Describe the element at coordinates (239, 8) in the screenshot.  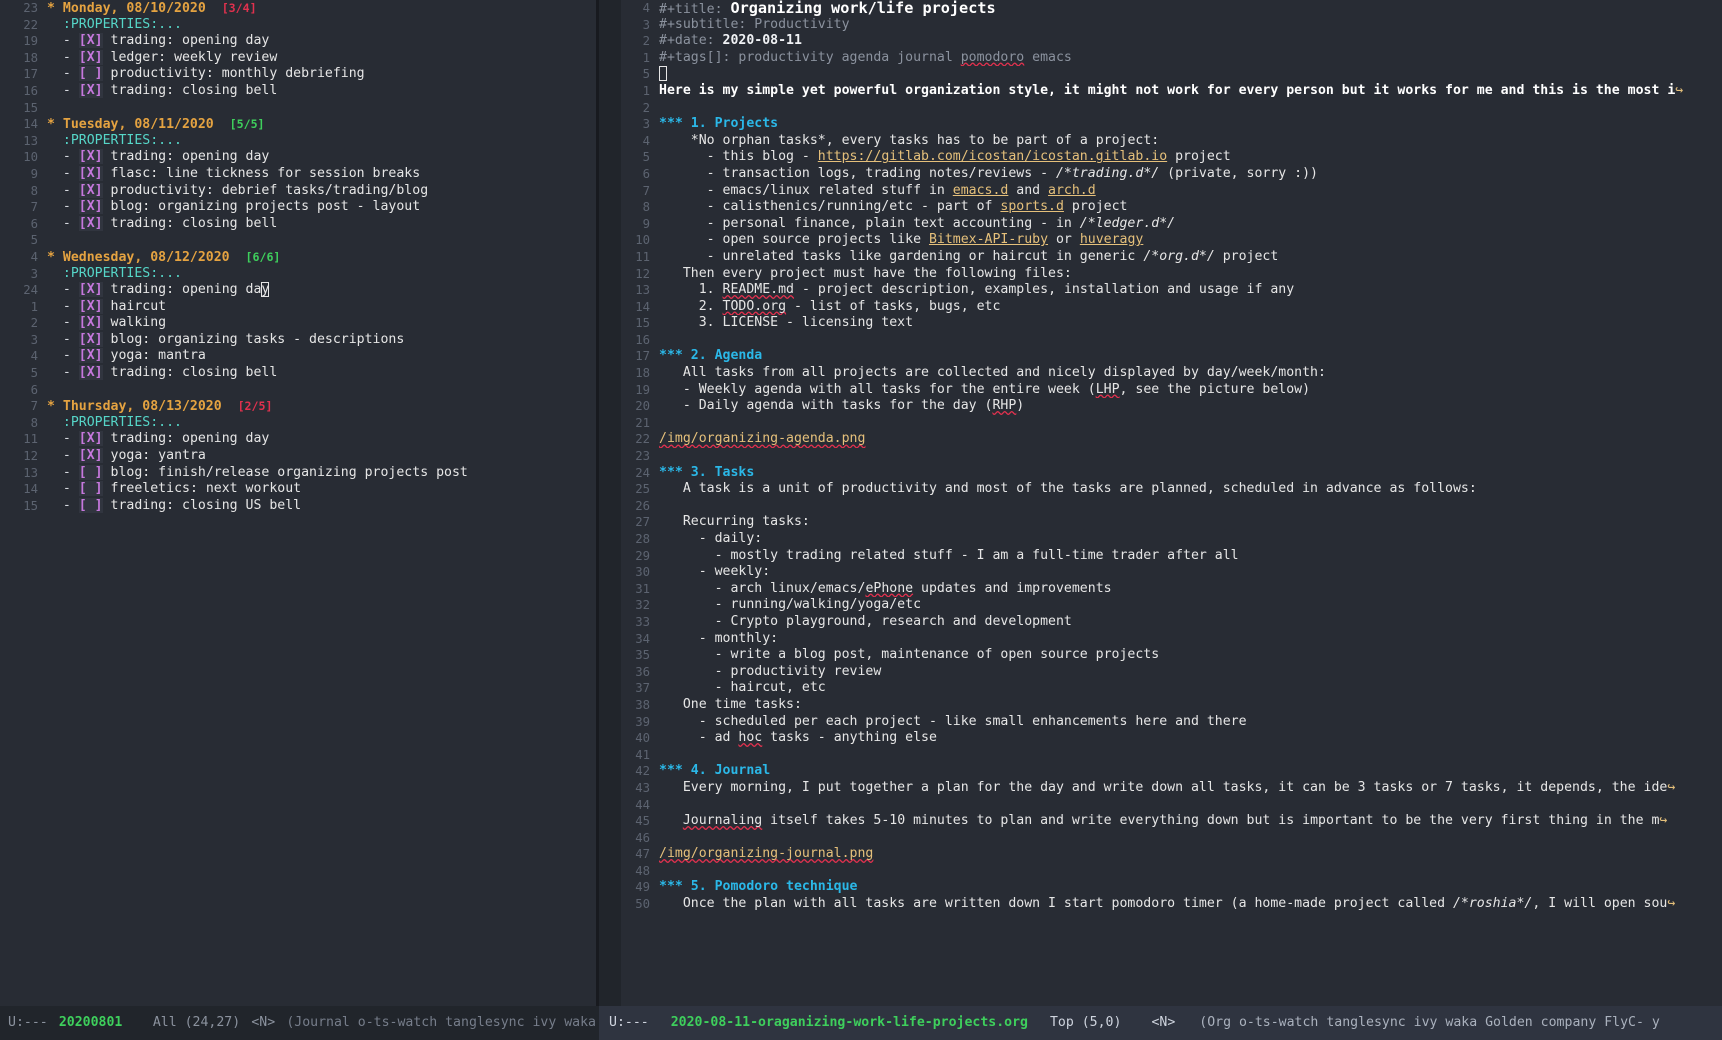
I see `progress-cookie: [3/4]` at that location.